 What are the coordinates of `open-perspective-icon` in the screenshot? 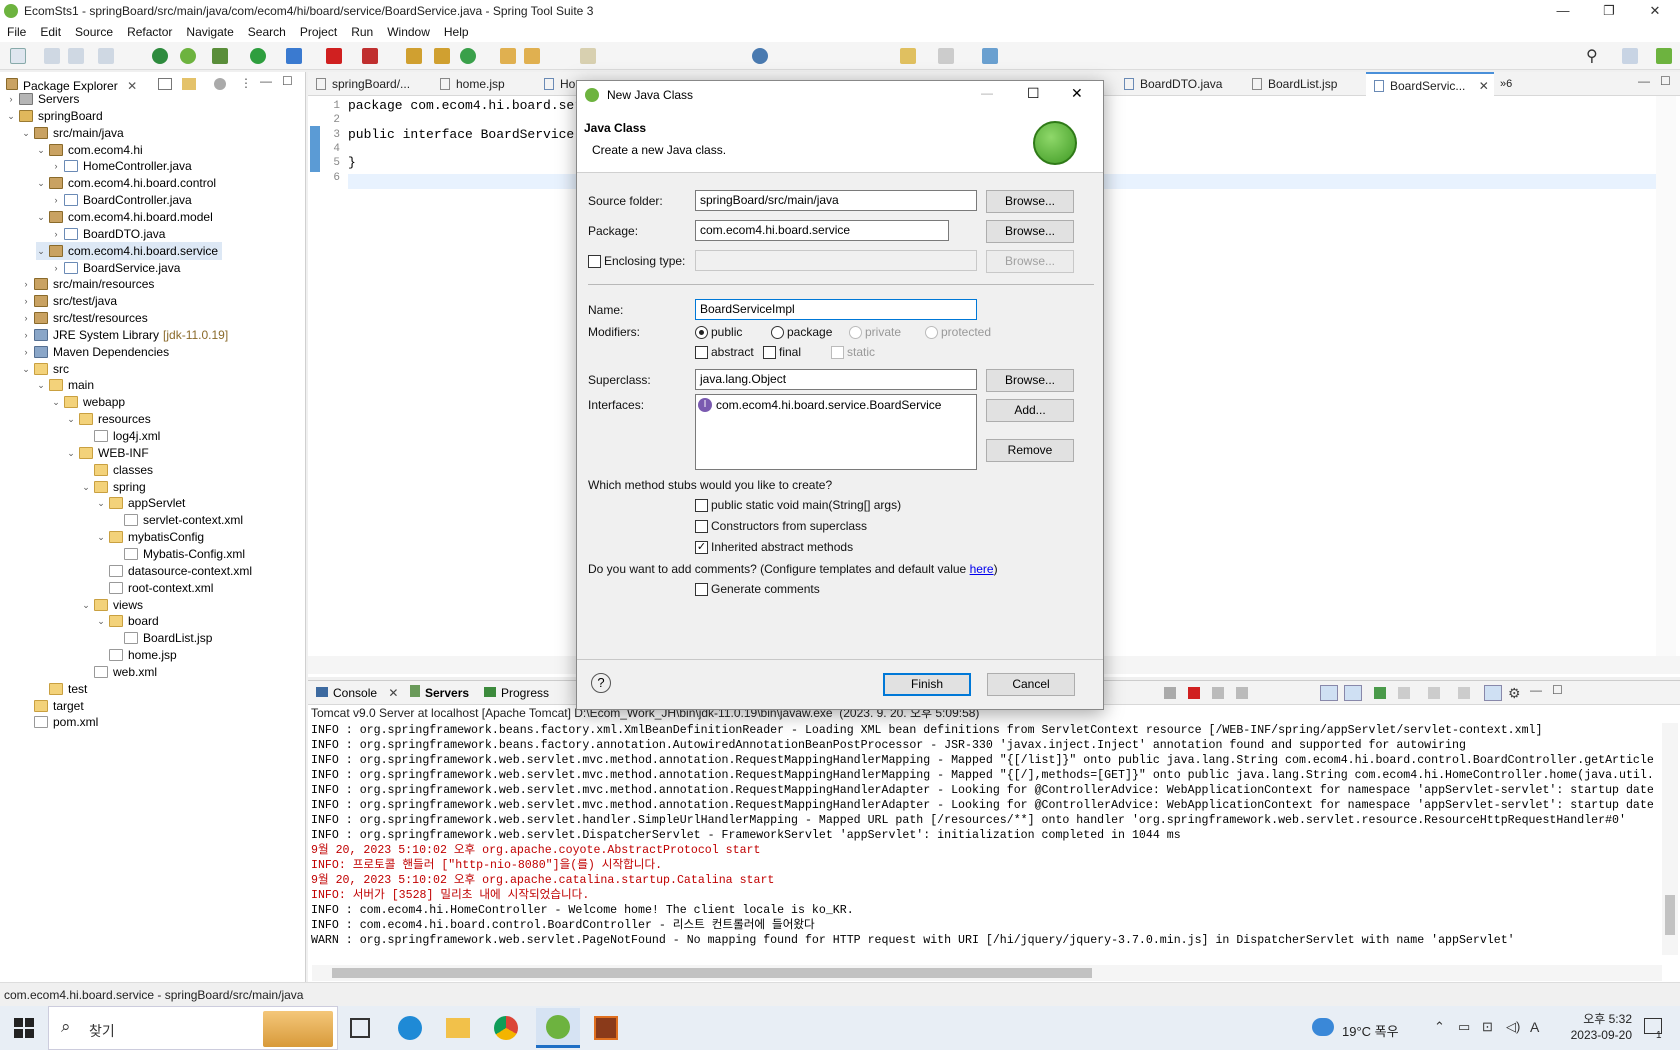 It's located at (1630, 56).